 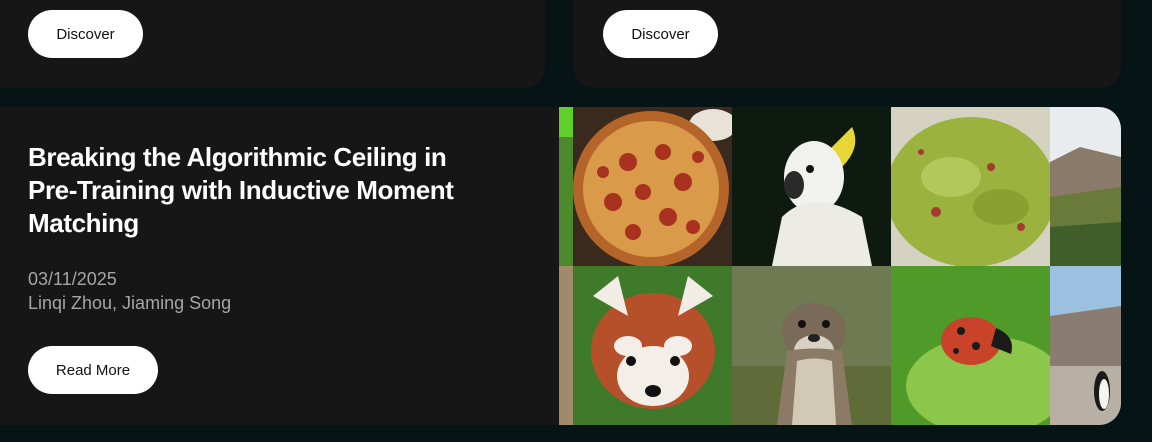 I want to click on ladybug-image, so click(x=970, y=345).